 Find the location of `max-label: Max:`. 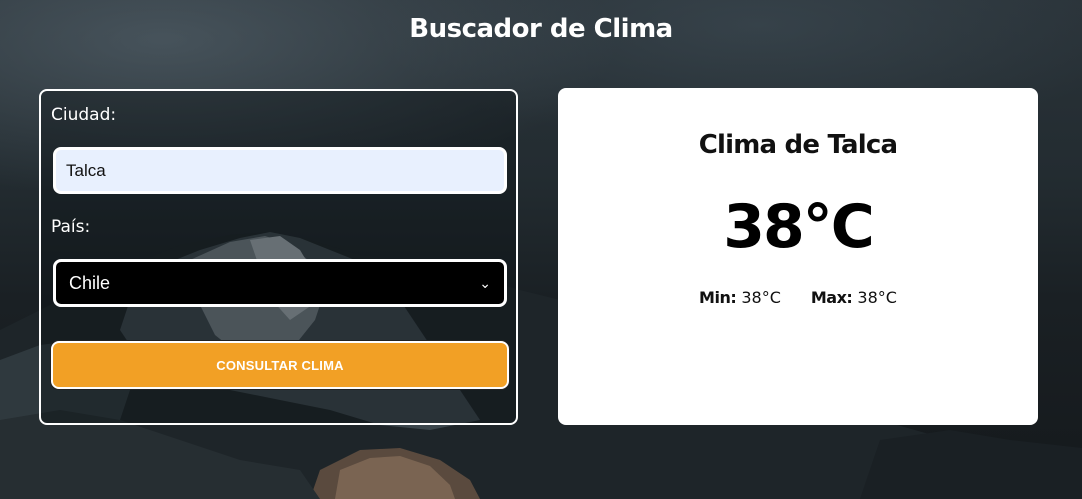

max-label: Max: is located at coordinates (831, 297).